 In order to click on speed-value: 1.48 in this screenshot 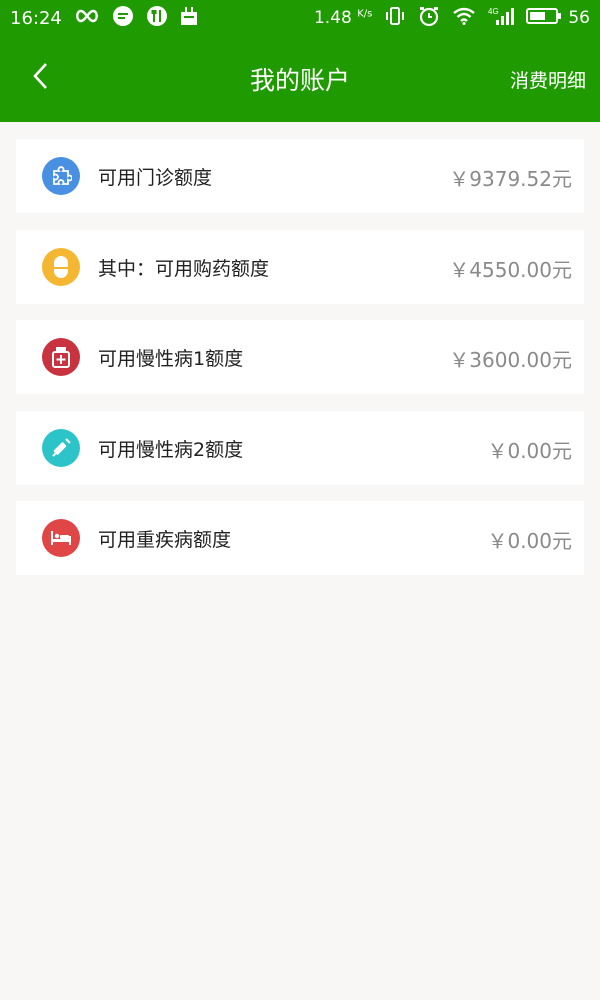, I will do `click(332, 18)`.